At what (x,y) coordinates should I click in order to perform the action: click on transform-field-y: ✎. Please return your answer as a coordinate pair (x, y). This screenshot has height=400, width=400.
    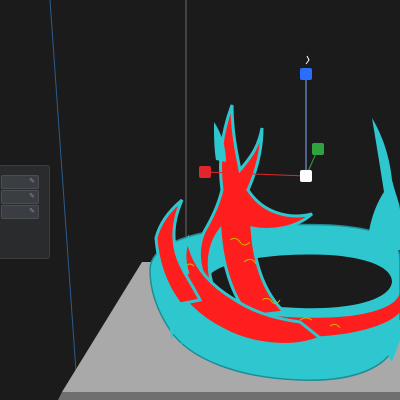
    Looking at the image, I should click on (20, 197).